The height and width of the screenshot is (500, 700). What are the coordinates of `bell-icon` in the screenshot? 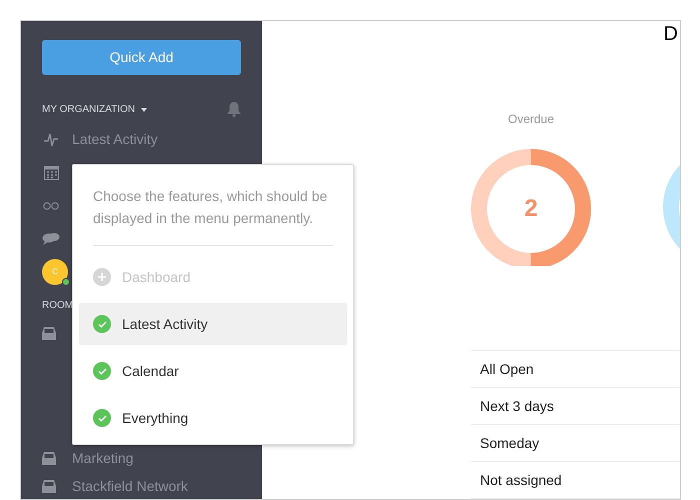 It's located at (234, 110).